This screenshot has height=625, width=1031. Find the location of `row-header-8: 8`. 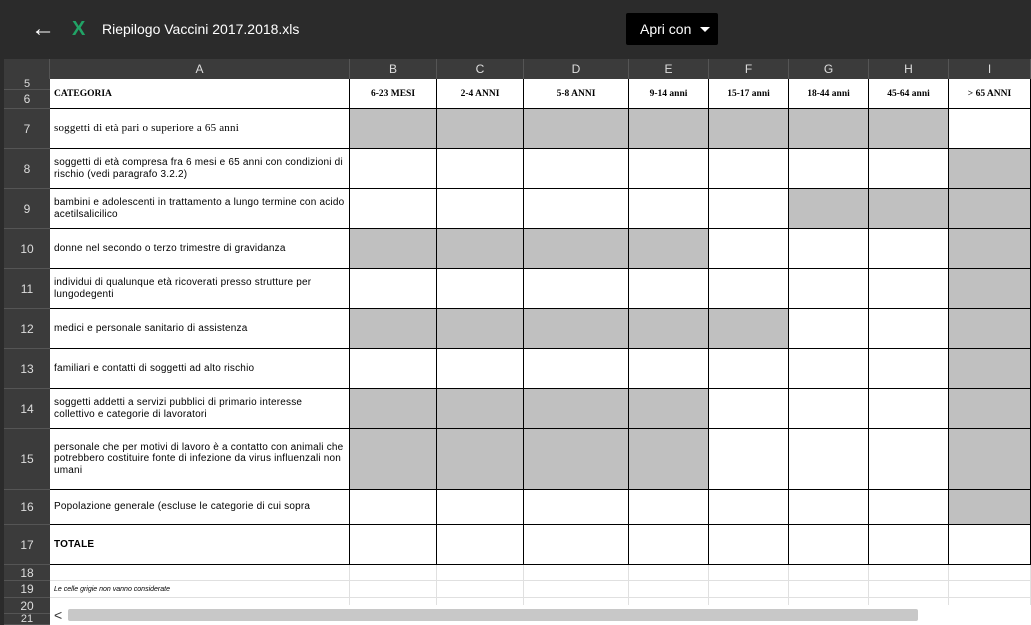

row-header-8: 8 is located at coordinates (27, 169).